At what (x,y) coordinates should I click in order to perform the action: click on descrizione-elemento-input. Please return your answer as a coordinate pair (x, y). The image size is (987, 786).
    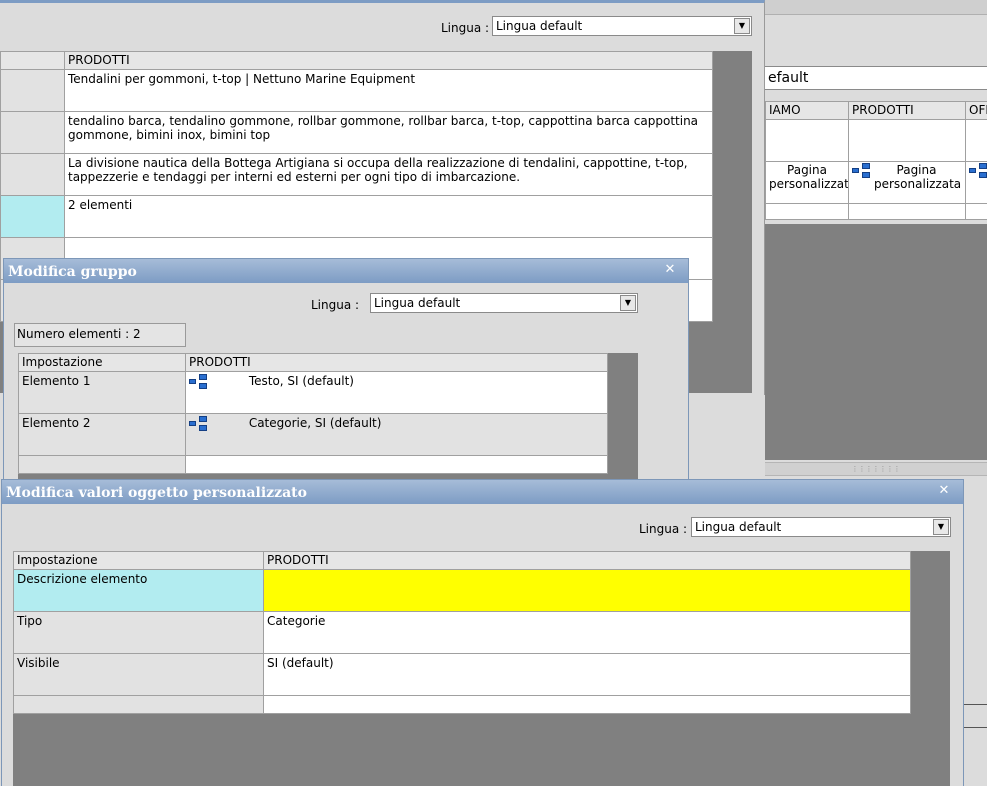
    Looking at the image, I should click on (587, 591).